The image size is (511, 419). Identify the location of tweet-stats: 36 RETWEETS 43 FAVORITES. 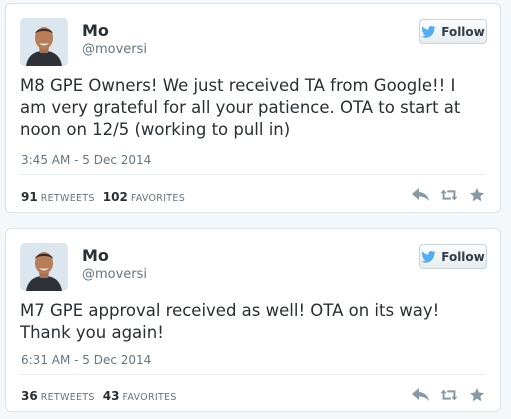
(103, 396).